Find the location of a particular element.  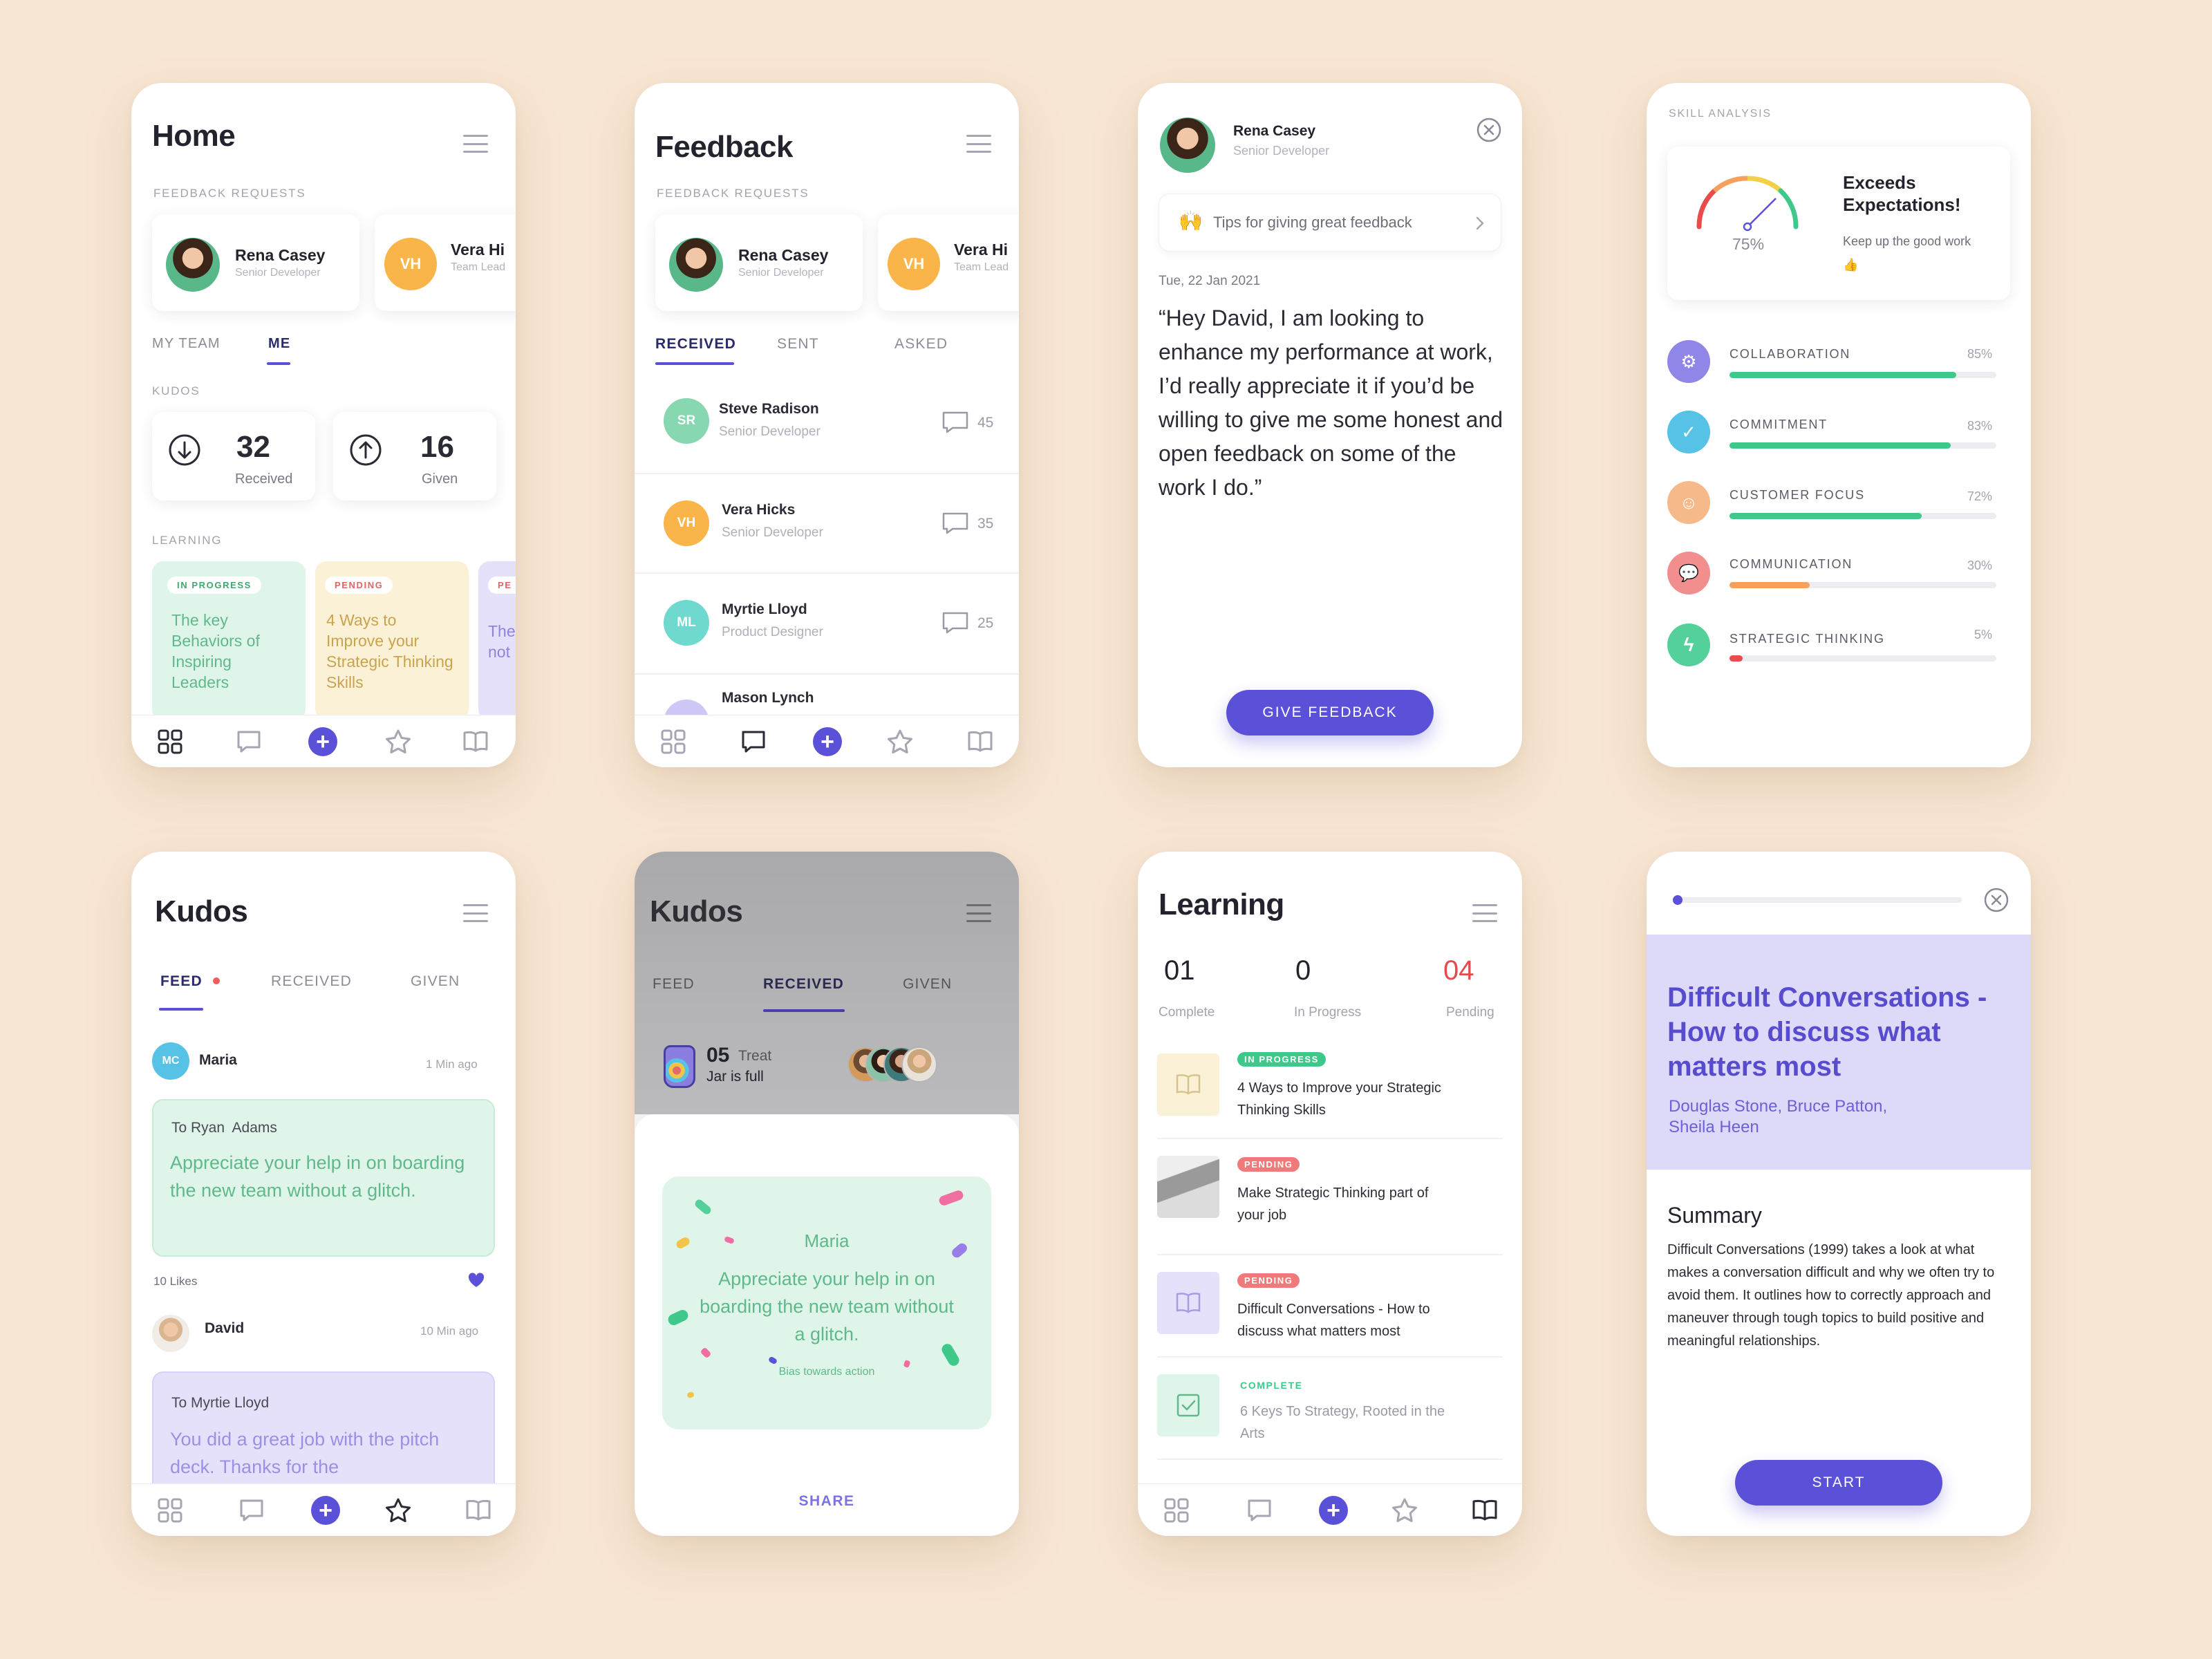

requester-name: Rena Casey is located at coordinates (280, 255).